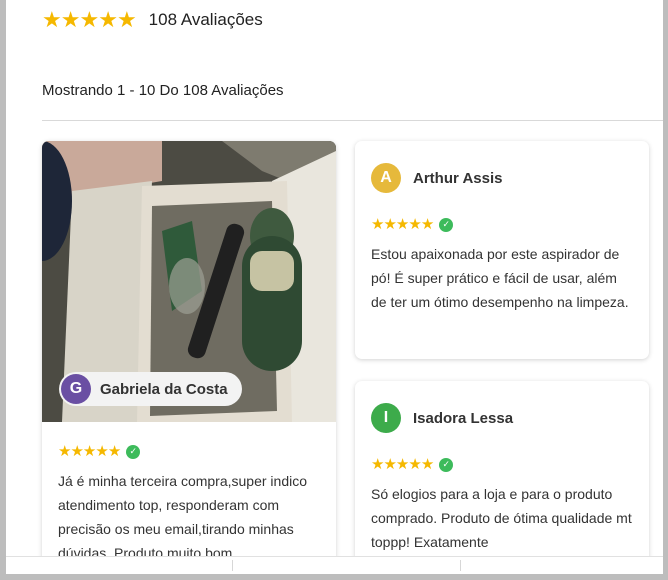 Image resolution: width=668 pixels, height=580 pixels. I want to click on avatar: I, so click(386, 418).